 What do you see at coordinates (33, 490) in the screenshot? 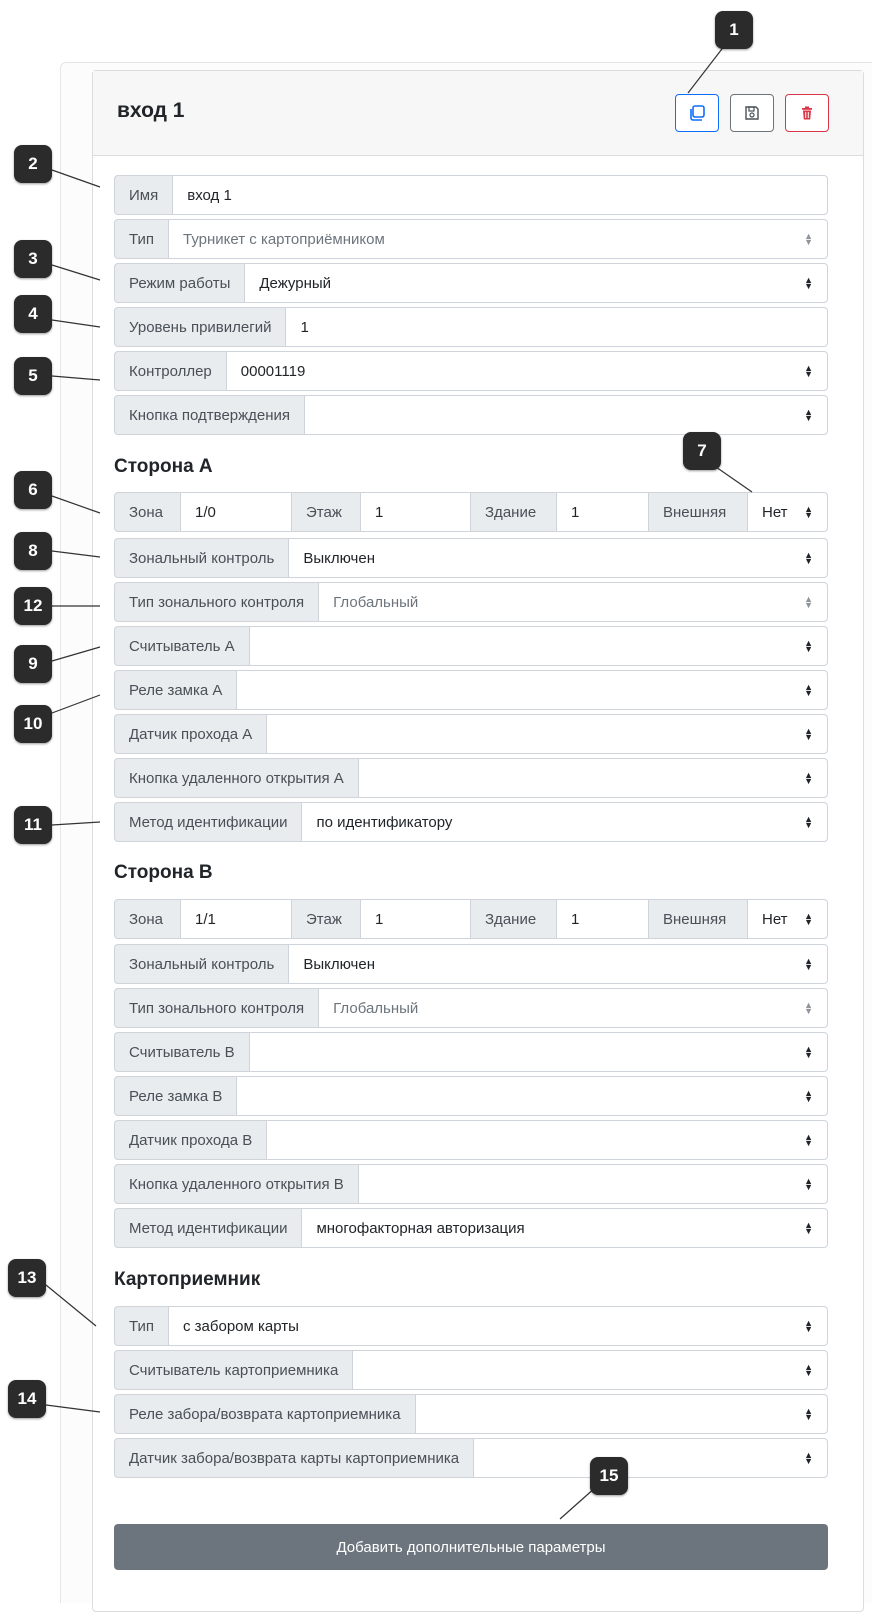
I see `callout-badge: 6` at bounding box center [33, 490].